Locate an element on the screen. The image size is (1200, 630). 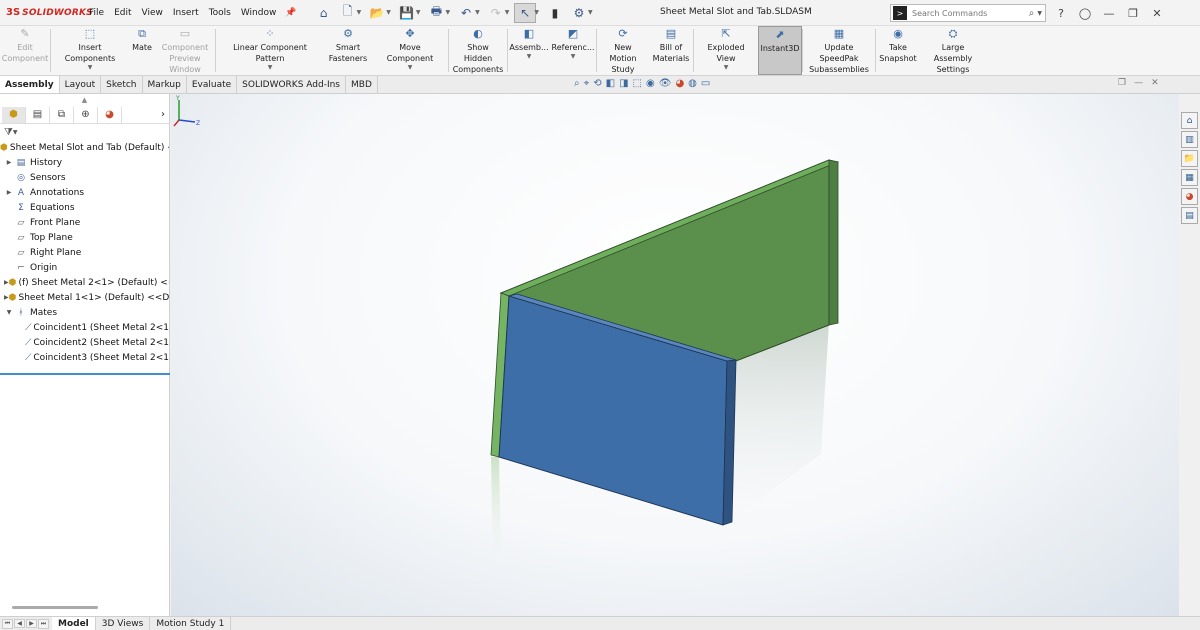
expand-toggle-icon: ▼ is located at coordinates (9, 312).